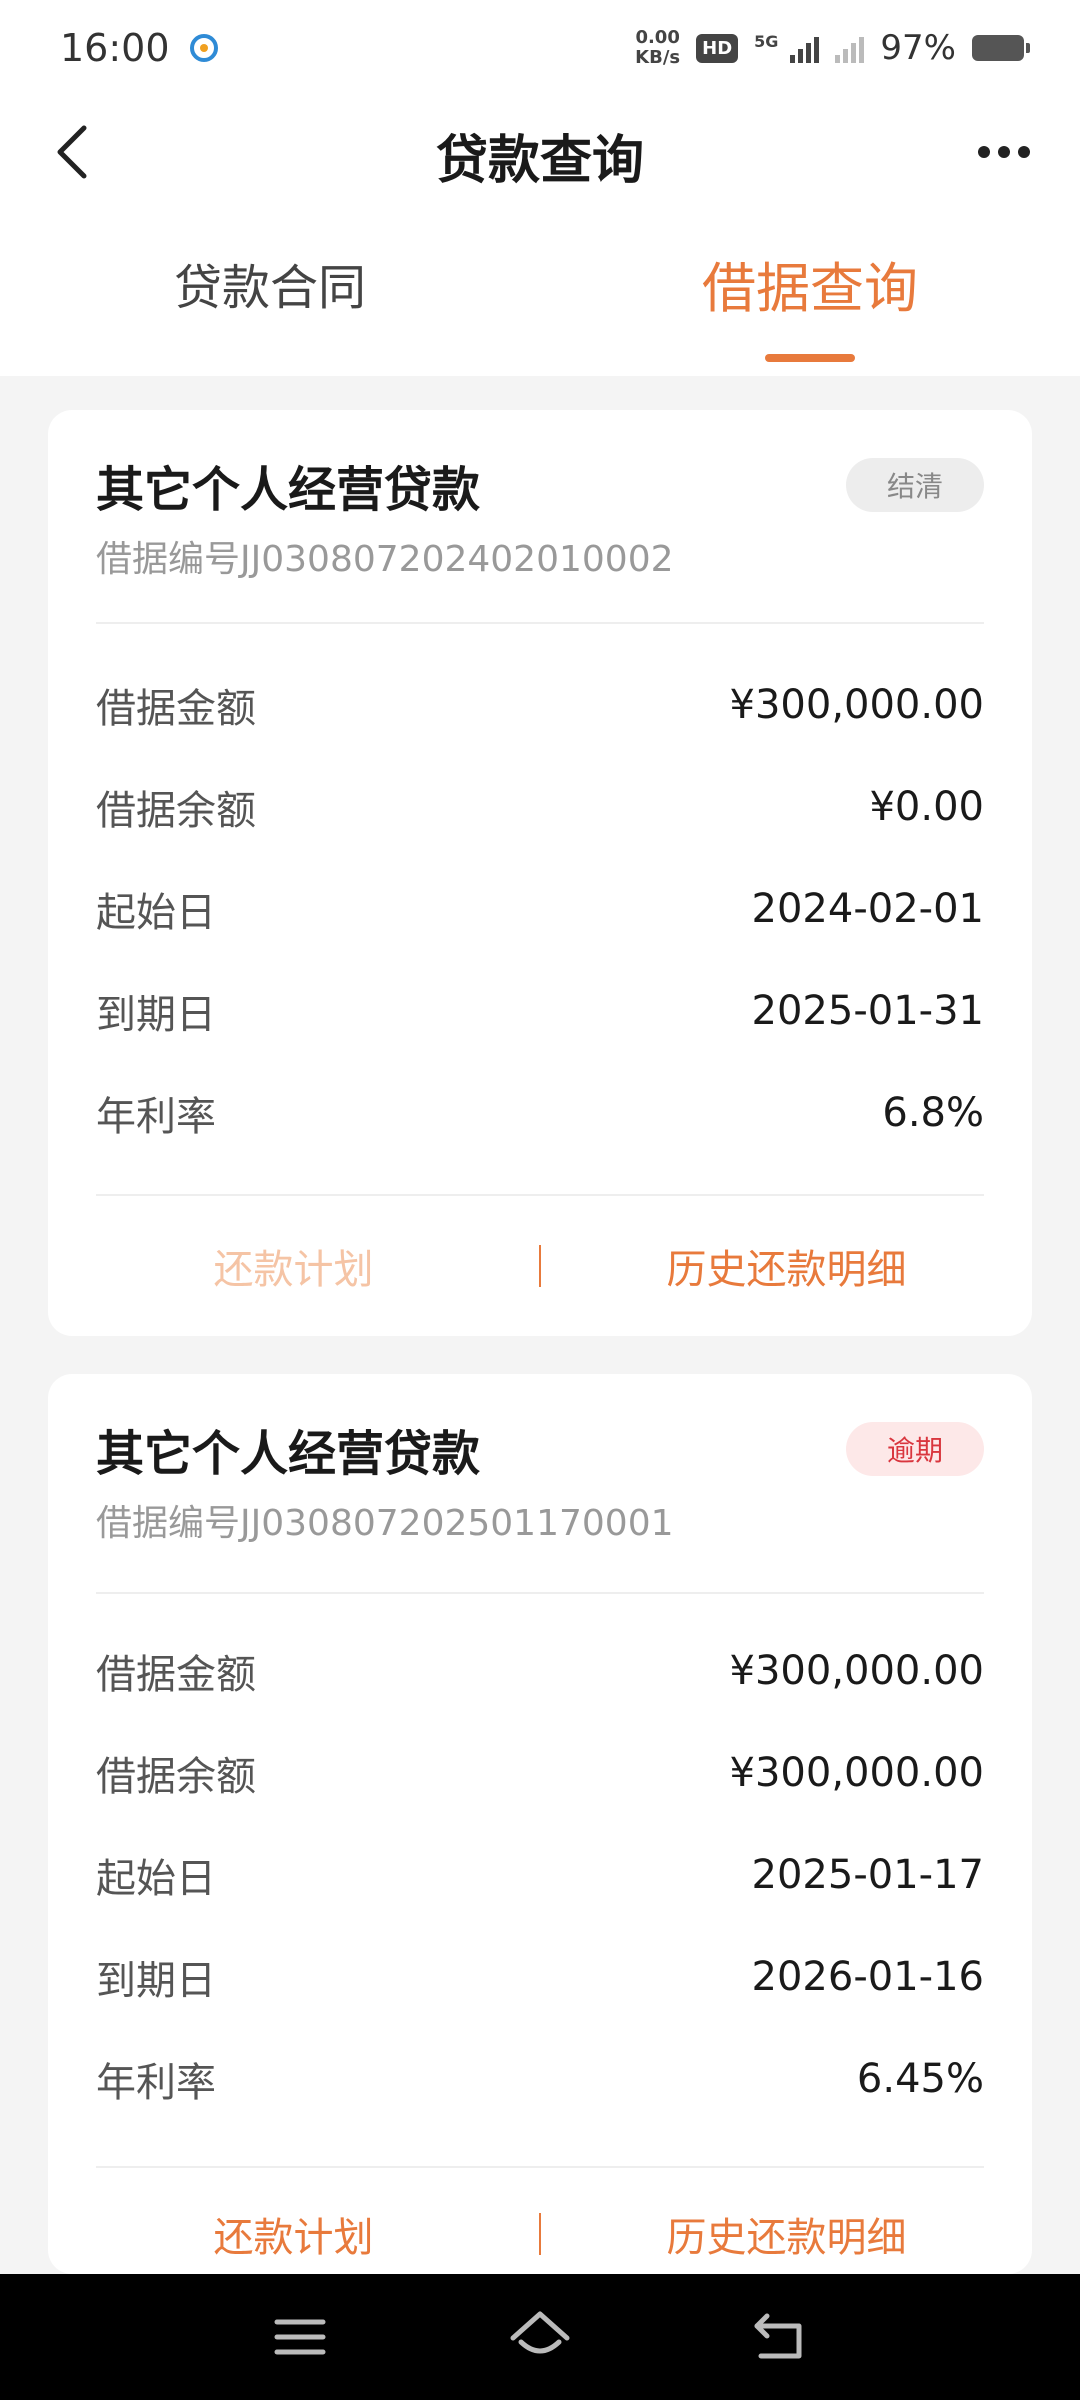 The image size is (1080, 2400). Describe the element at coordinates (540, 909) in the screenshot. I see `detail-row: 起始日 2024-02-01` at that location.